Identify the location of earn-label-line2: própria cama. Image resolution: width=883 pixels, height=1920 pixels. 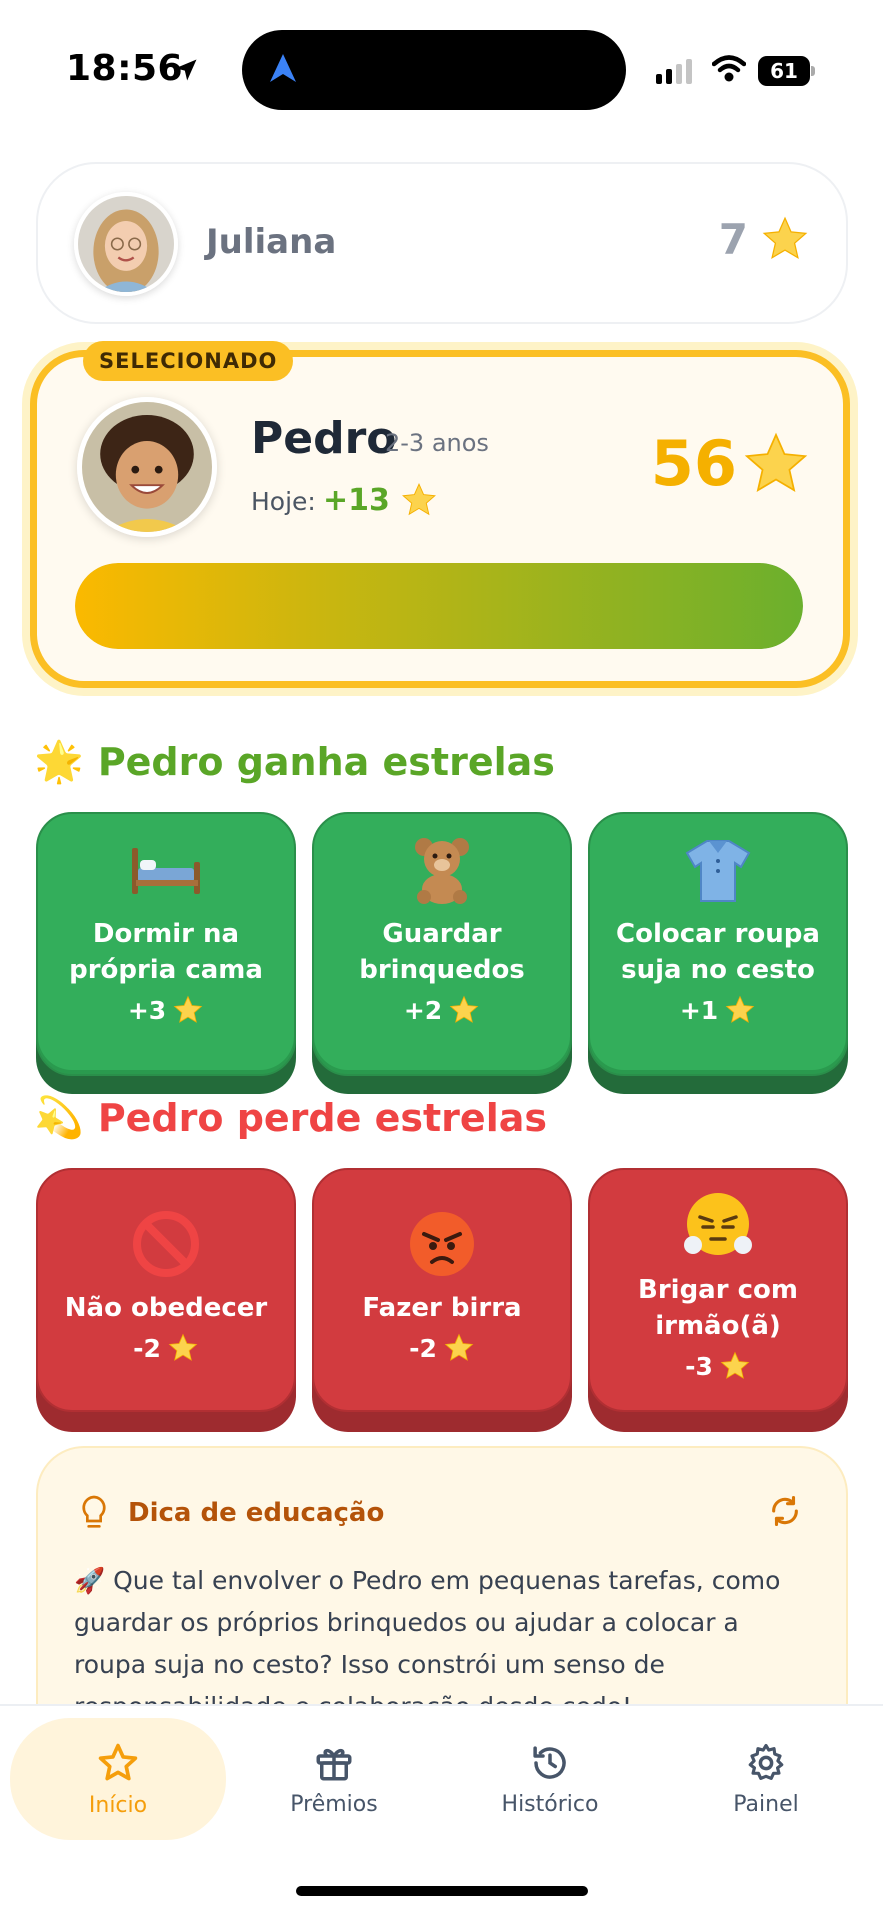
(166, 970).